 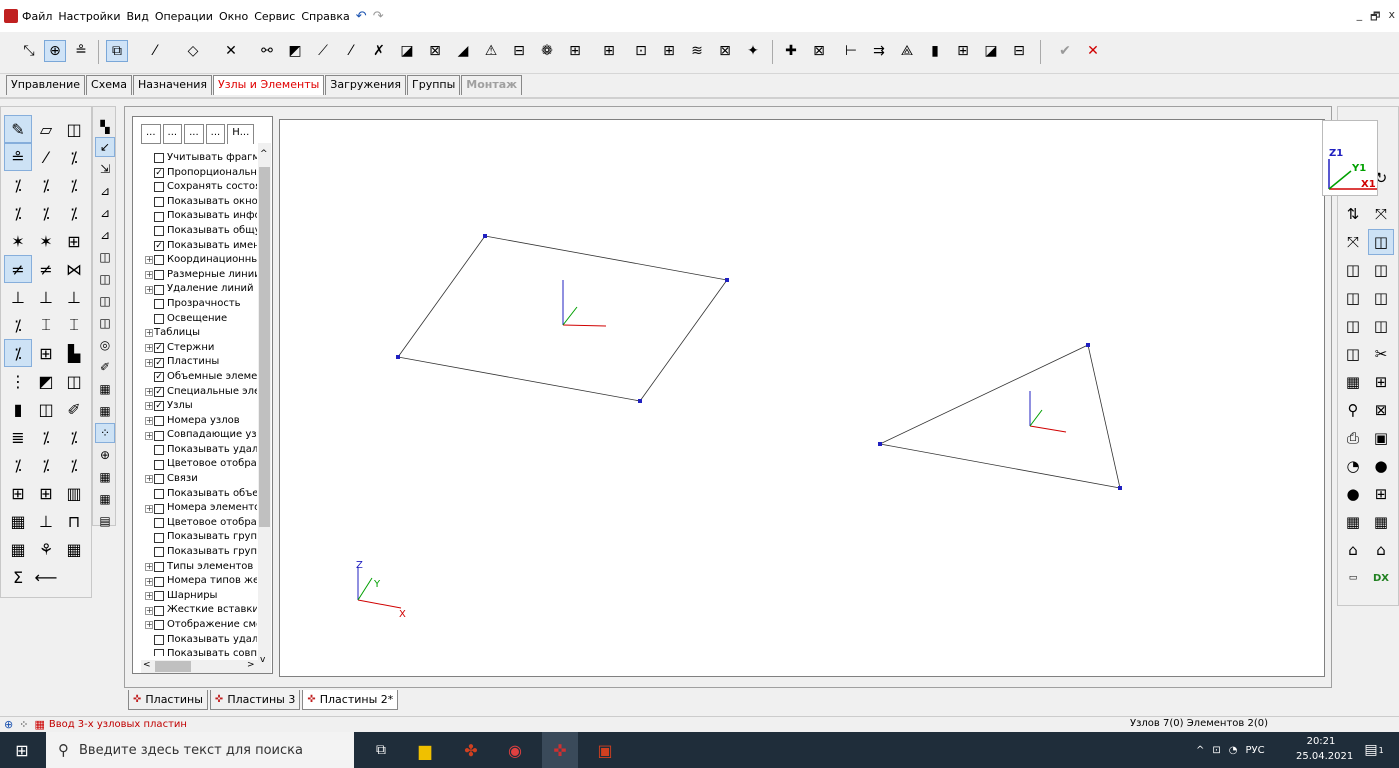 I want to click on eraser-icon: ▱, so click(x=46, y=129).